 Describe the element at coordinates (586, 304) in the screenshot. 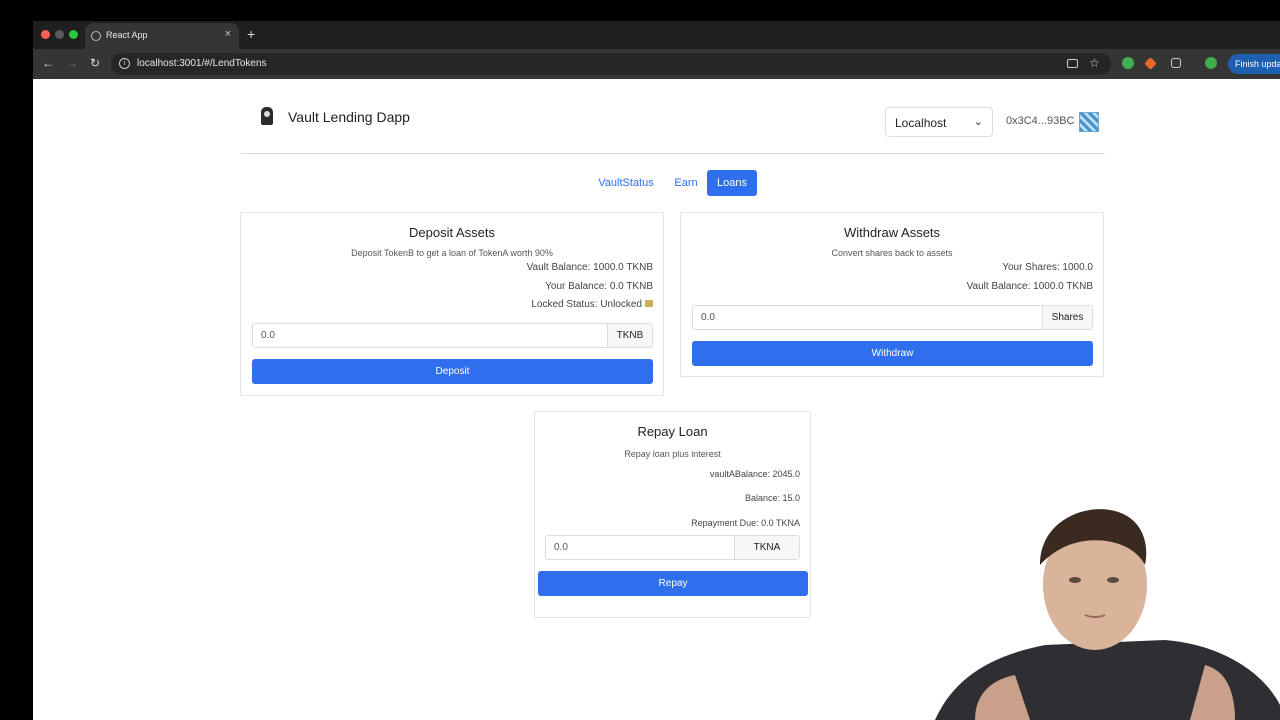

I see `locked-status-text: Locked Status: Unlocked` at that location.